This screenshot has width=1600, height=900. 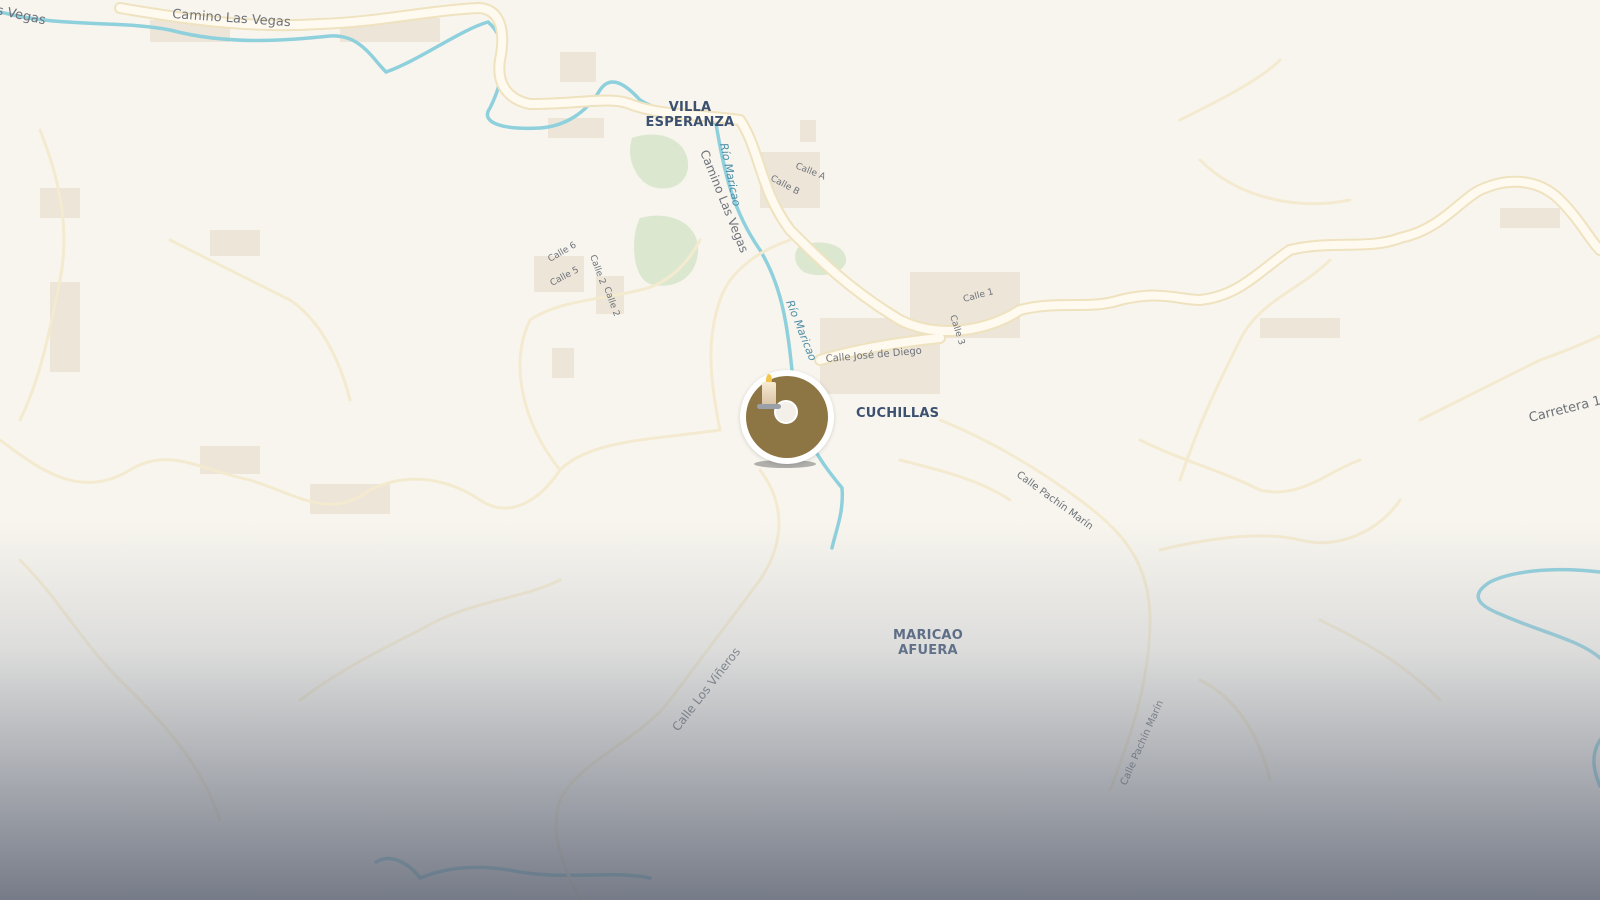 I want to click on place-label-villa-esperanza: VILLA ESPERANZA, so click(x=690, y=115).